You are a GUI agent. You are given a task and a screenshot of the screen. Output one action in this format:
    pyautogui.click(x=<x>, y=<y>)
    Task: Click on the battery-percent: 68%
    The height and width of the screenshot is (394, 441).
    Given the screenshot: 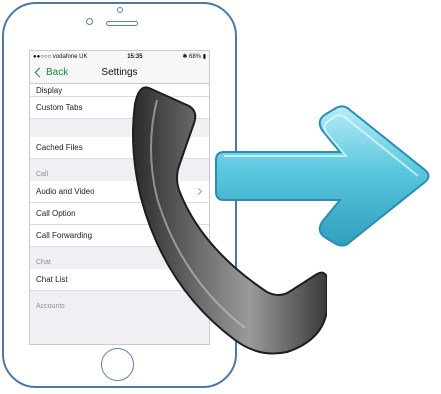 What is the action you would take?
    pyautogui.click(x=195, y=57)
    